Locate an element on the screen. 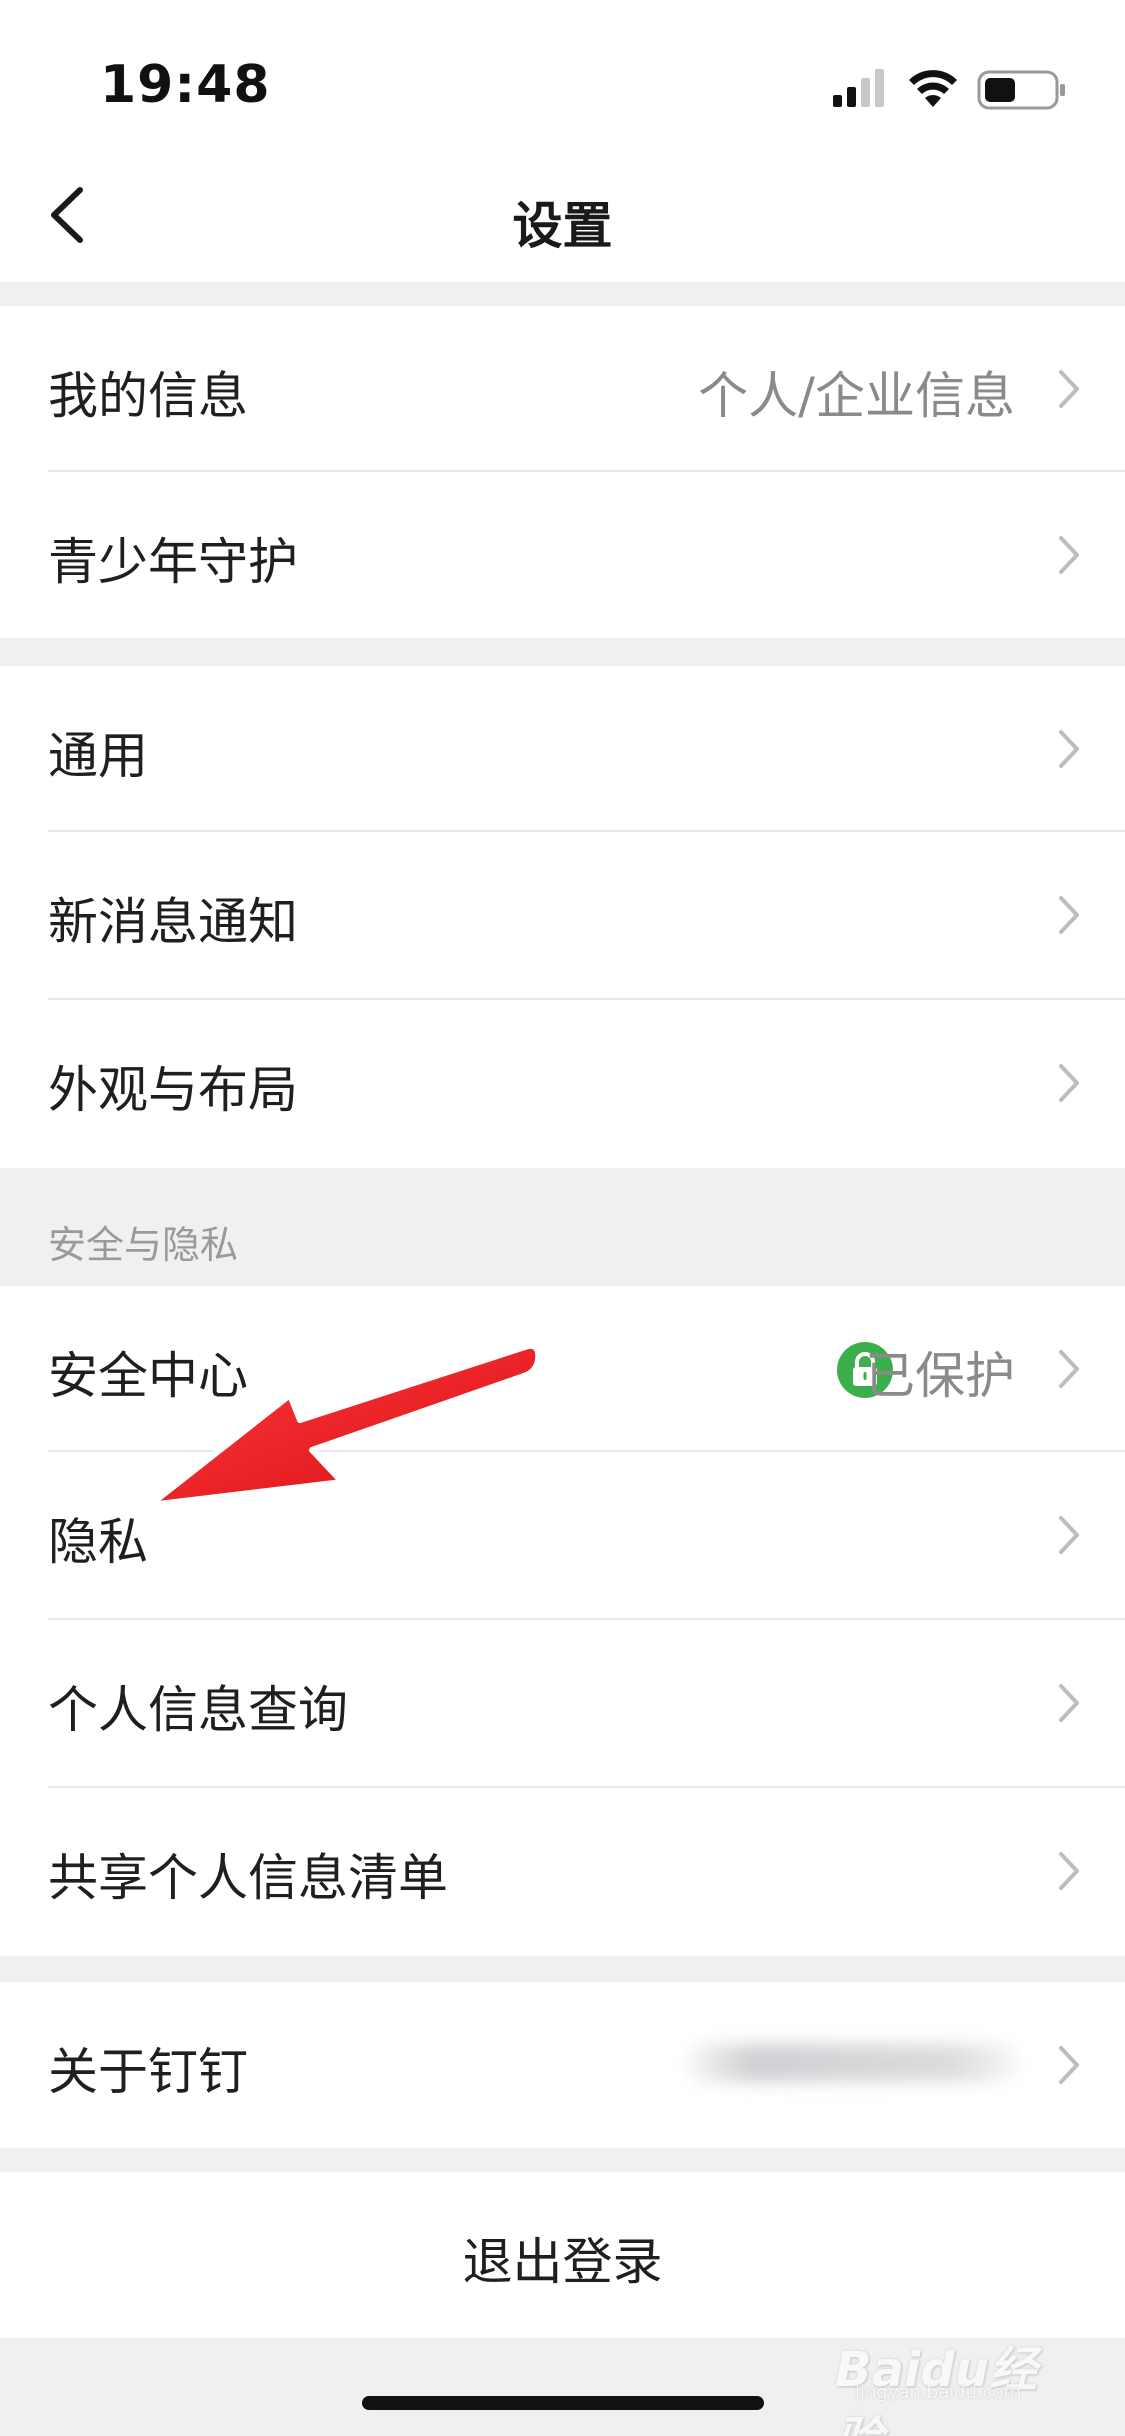 The image size is (1125, 2436). watermark-url: jingyan.baidu.com is located at coordinates (938, 2392).